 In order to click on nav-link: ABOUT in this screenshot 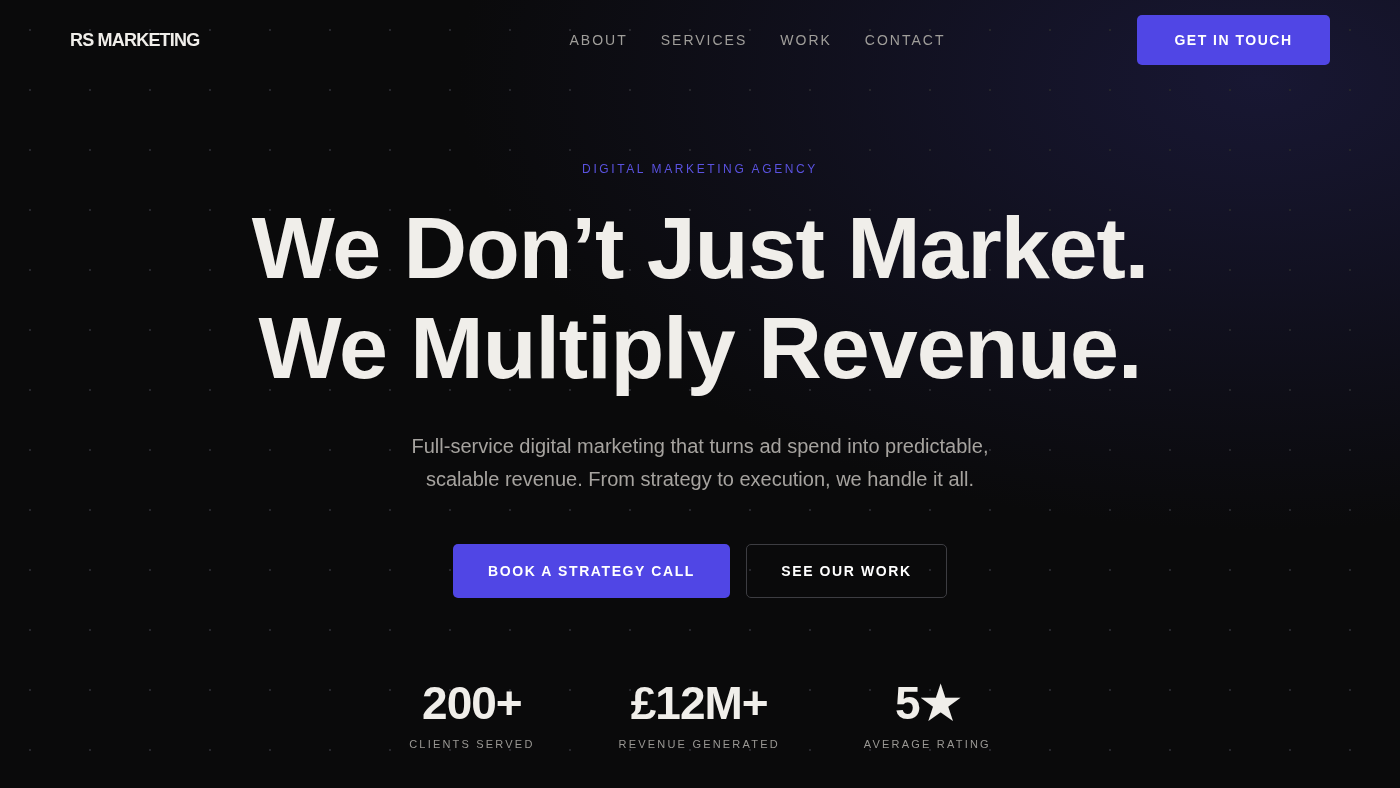, I will do `click(598, 40)`.